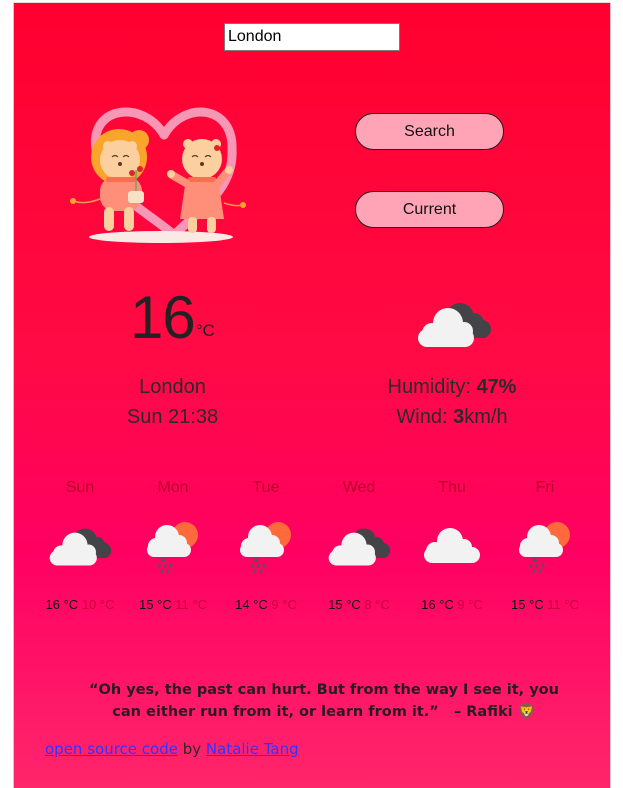 The image size is (623, 788). What do you see at coordinates (545, 487) in the screenshot?
I see `forecast-day-name: Fri` at bounding box center [545, 487].